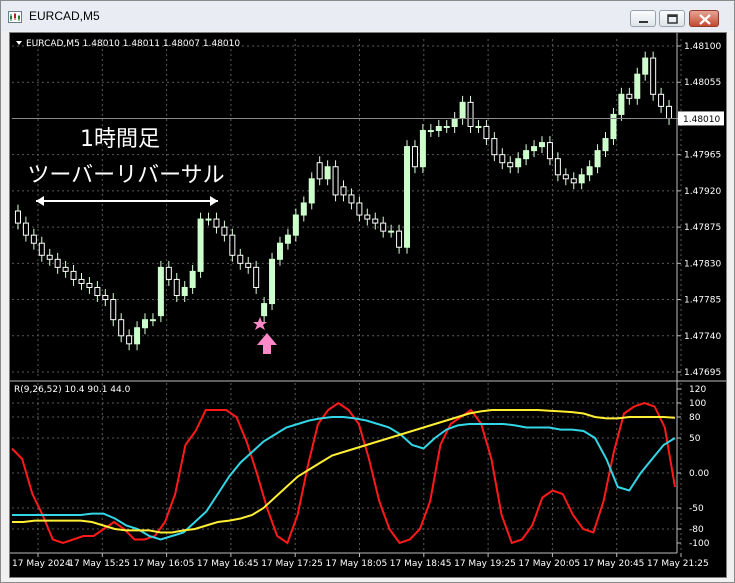 The height and width of the screenshot is (583, 735). I want to click on time-axis-label: 17 May 18:05, so click(357, 564).